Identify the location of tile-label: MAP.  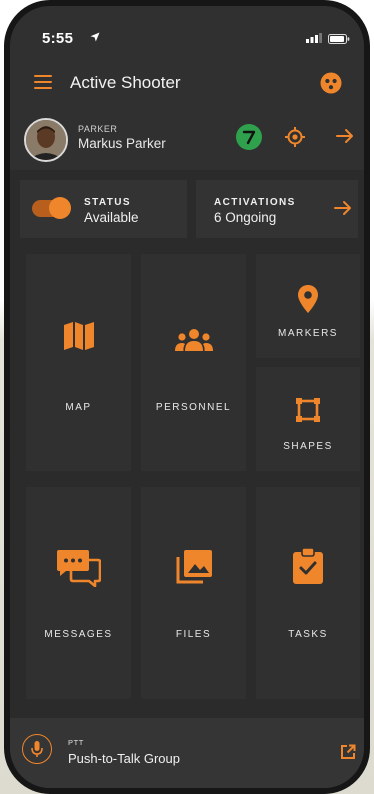
(78, 407).